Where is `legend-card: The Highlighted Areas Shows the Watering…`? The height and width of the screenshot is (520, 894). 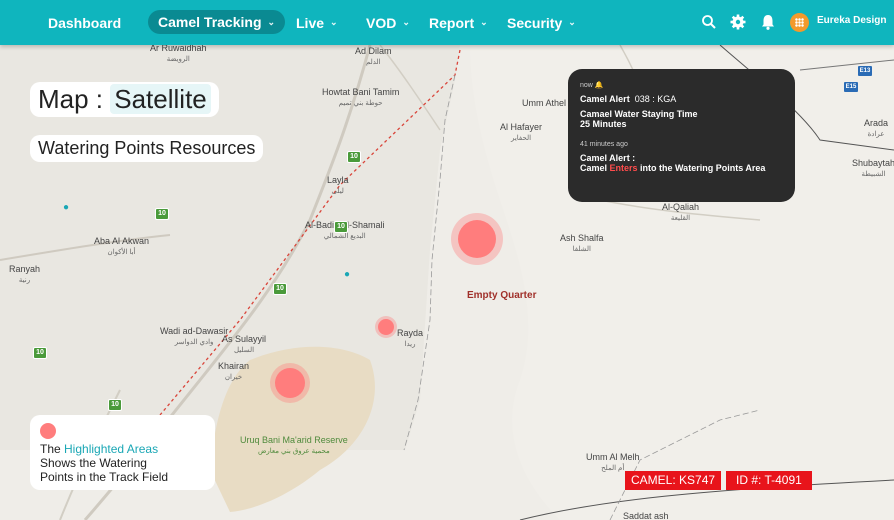
legend-card: The Highlighted Areas Shows the Watering… is located at coordinates (122, 452).